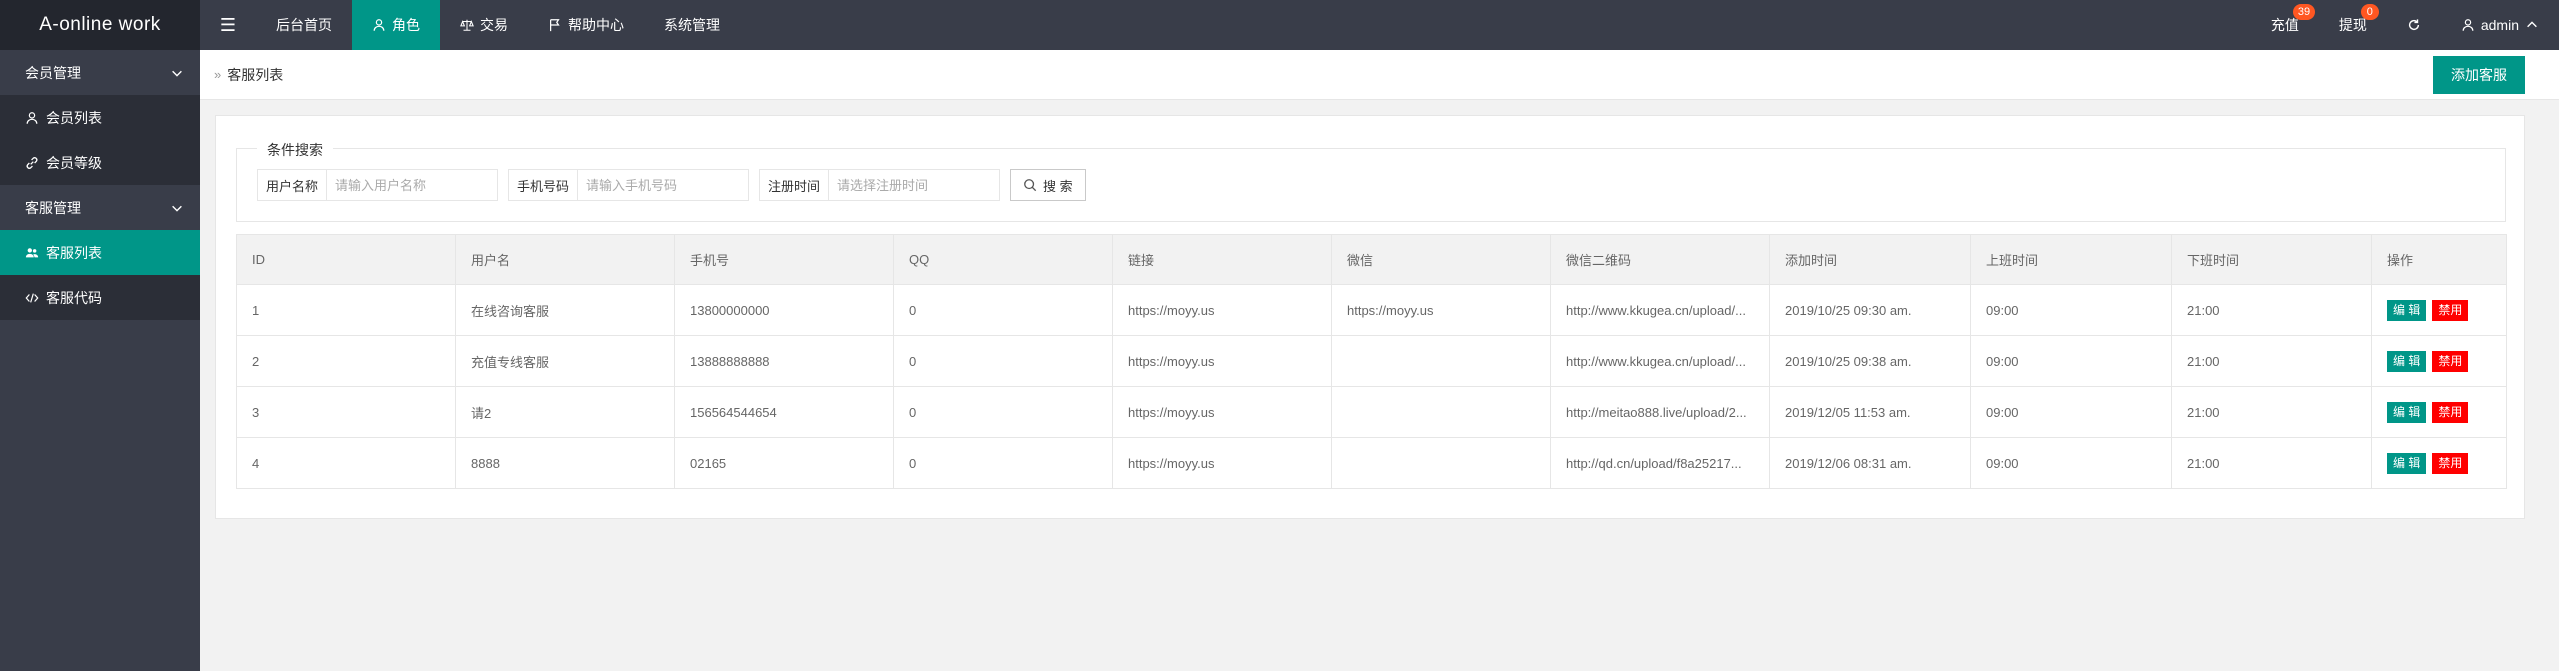  I want to click on cell-wechat: https://moyy.us, so click(1441, 310).